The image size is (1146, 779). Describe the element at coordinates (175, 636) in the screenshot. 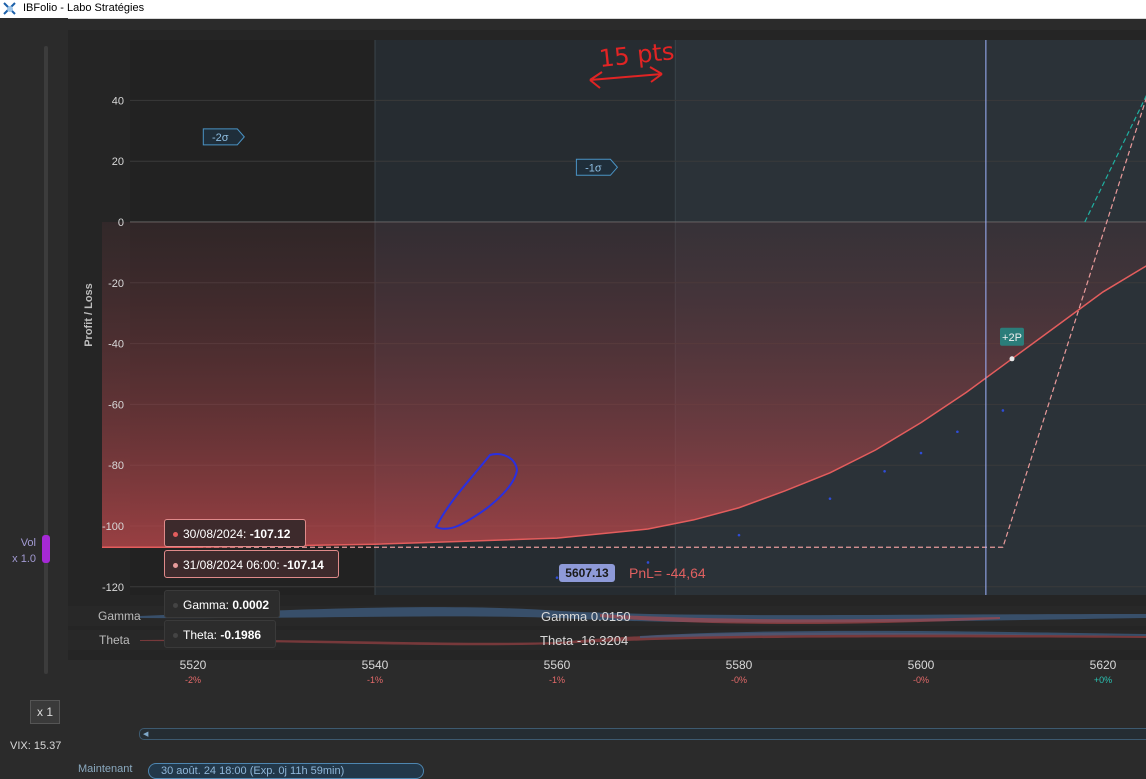

I see `theta-dot` at that location.